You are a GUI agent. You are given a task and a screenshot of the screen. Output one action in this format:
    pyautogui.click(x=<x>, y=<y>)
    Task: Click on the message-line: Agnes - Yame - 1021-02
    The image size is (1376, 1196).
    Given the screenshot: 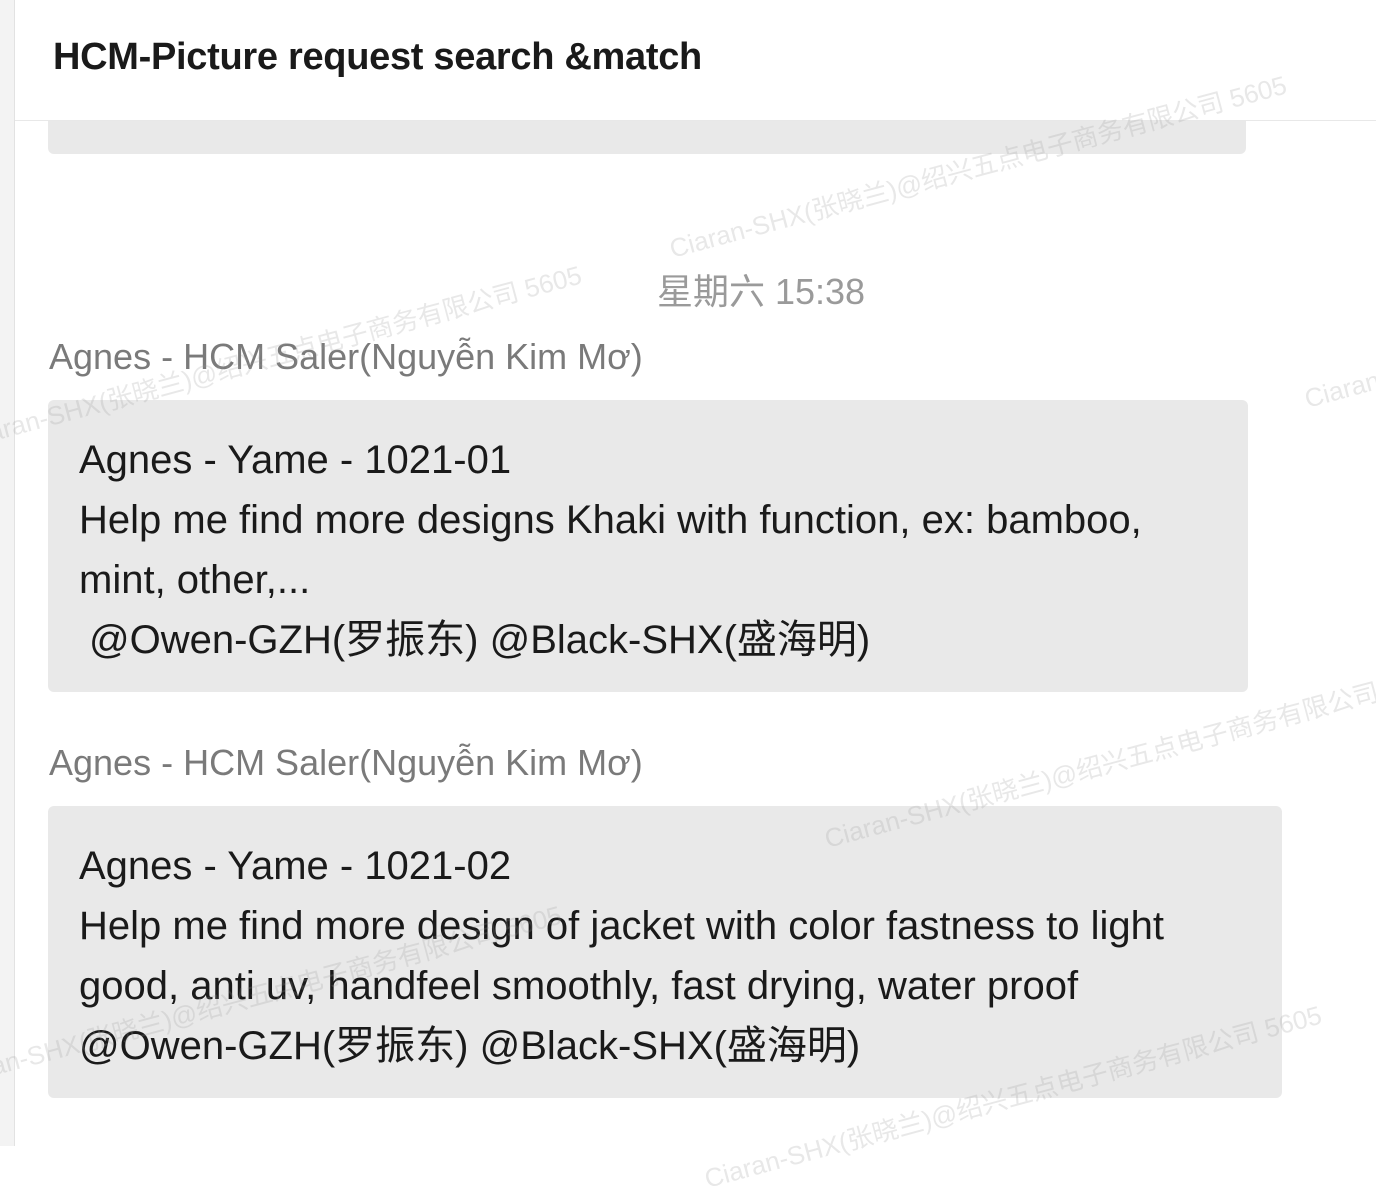 What is the action you would take?
    pyautogui.click(x=295, y=866)
    